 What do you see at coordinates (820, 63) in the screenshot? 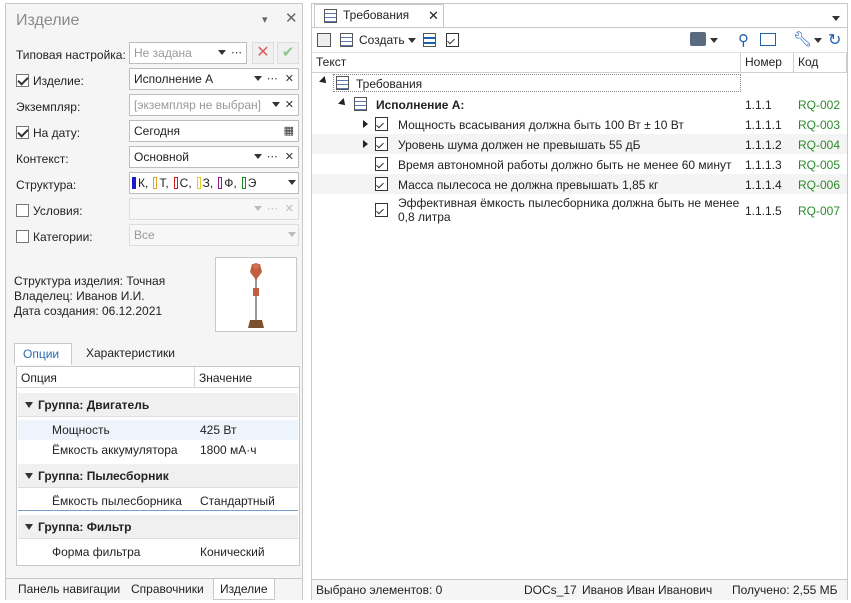
I see `col-code: Код` at bounding box center [820, 63].